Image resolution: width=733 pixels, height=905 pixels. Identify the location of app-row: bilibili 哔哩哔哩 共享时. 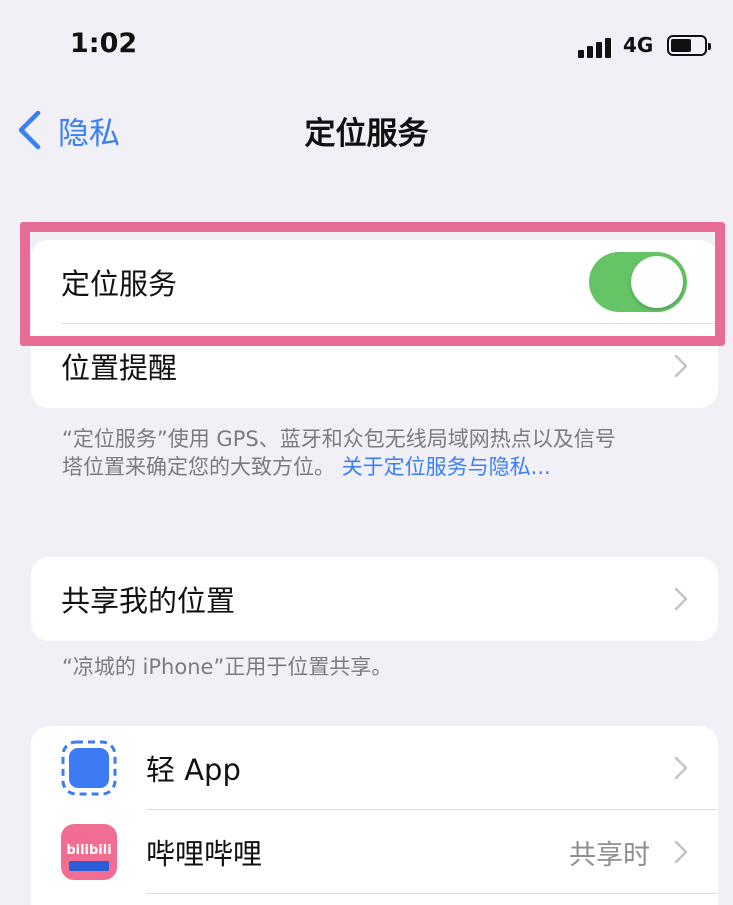
(374, 852).